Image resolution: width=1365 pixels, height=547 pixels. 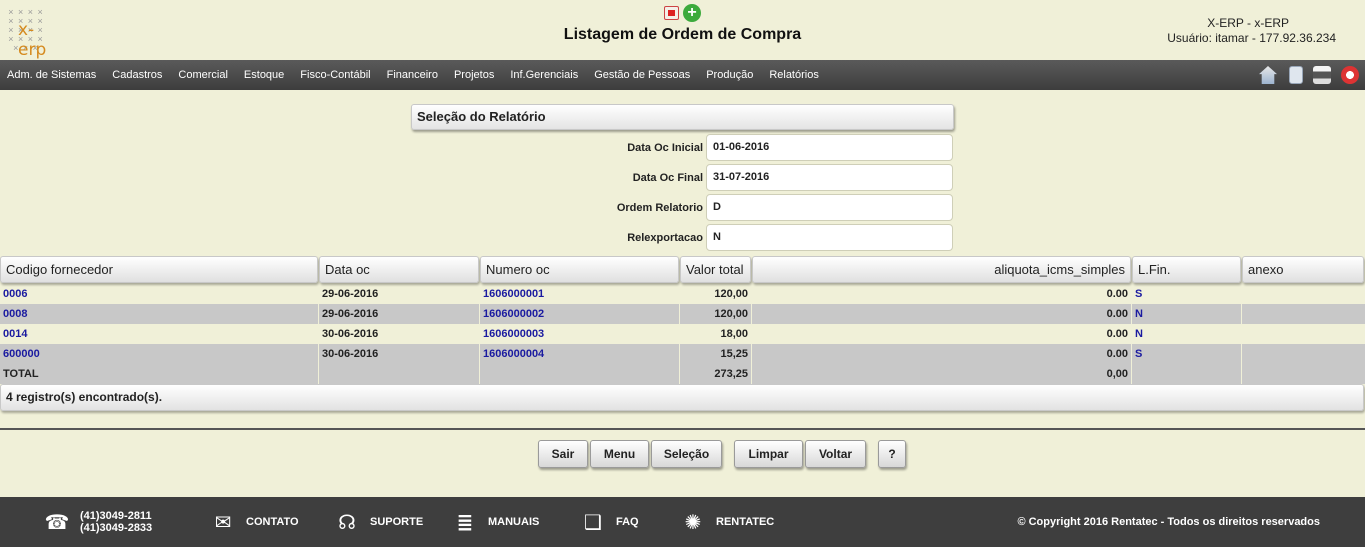 I want to click on field-label: Data Oc Inicial, so click(x=665, y=148).